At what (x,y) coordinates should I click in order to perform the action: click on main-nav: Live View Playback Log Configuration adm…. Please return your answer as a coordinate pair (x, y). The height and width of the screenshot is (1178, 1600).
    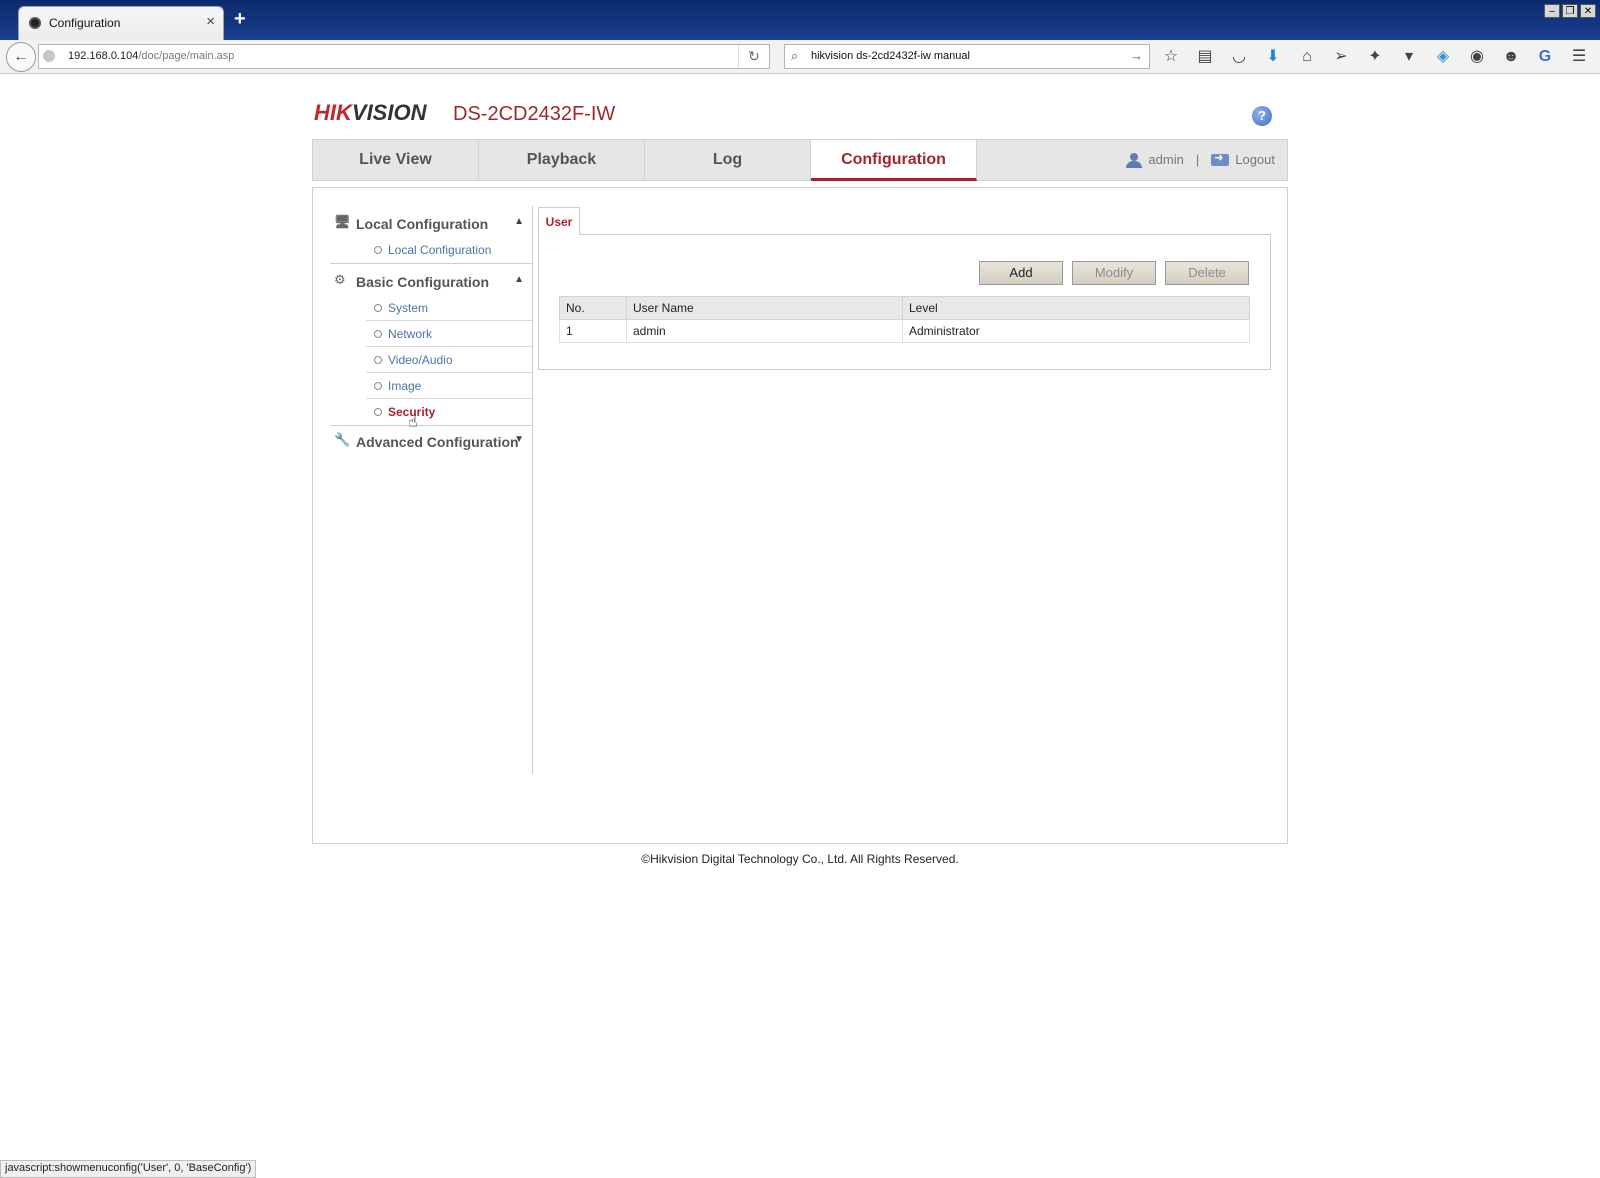
    Looking at the image, I should click on (800, 160).